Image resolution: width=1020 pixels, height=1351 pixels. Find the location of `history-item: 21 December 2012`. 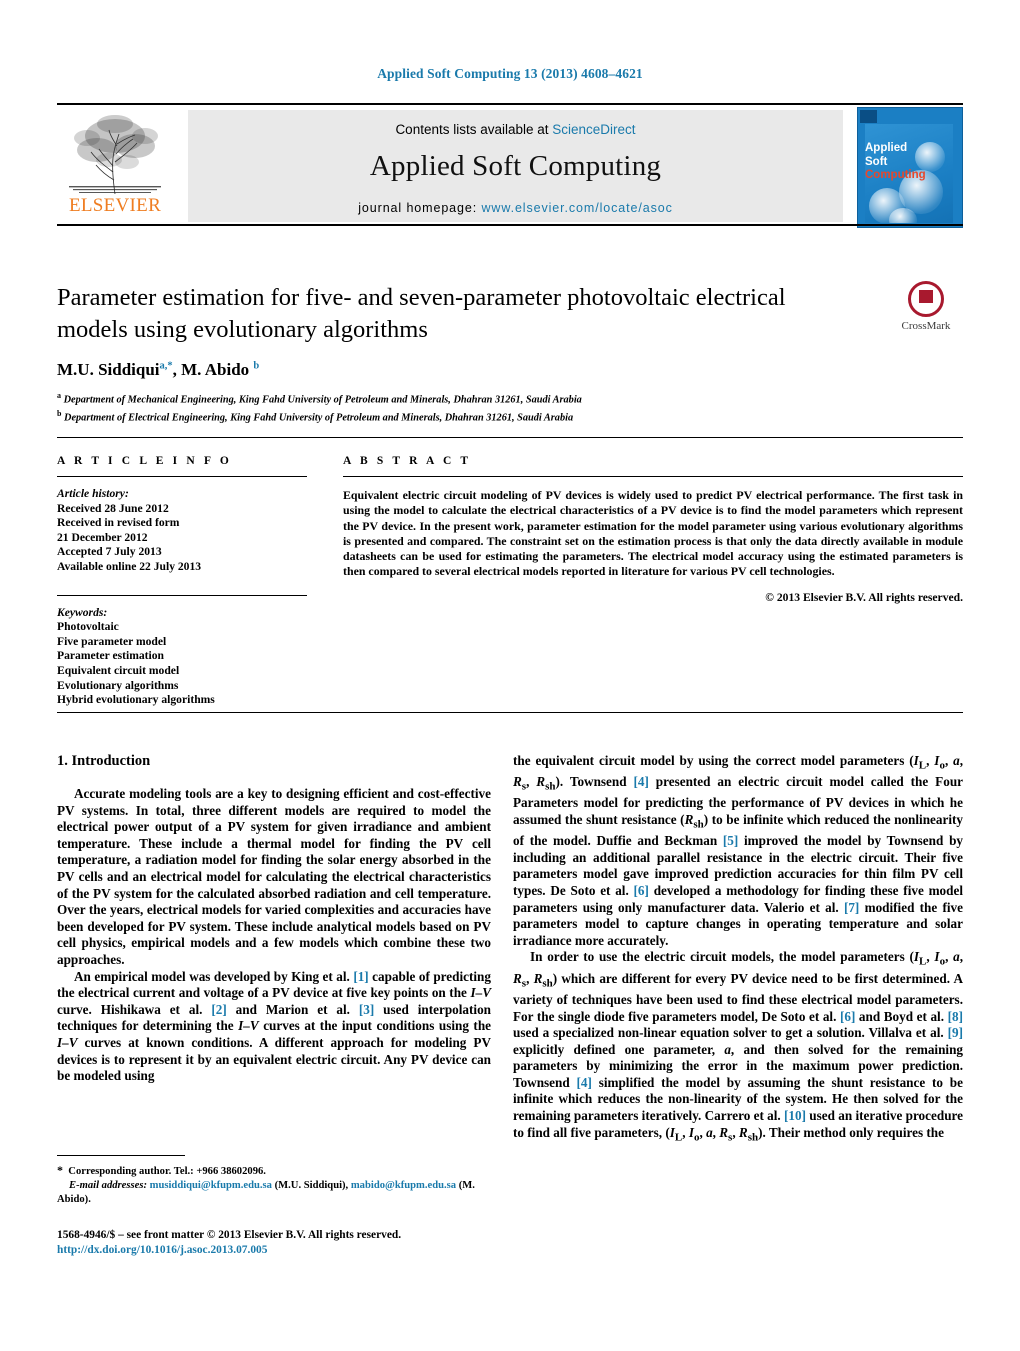

history-item: 21 December 2012 is located at coordinates (102, 537).